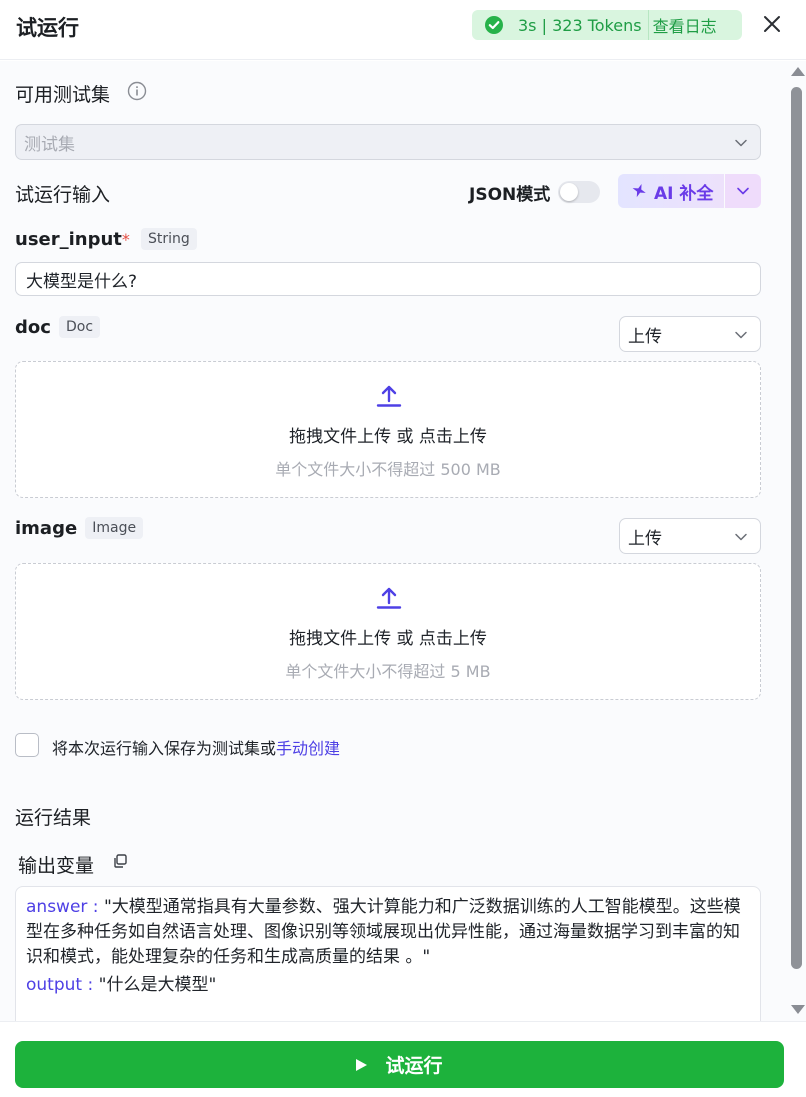 Image resolution: width=806 pixels, height=1097 pixels. What do you see at coordinates (120, 861) in the screenshot?
I see `copy-icon` at bounding box center [120, 861].